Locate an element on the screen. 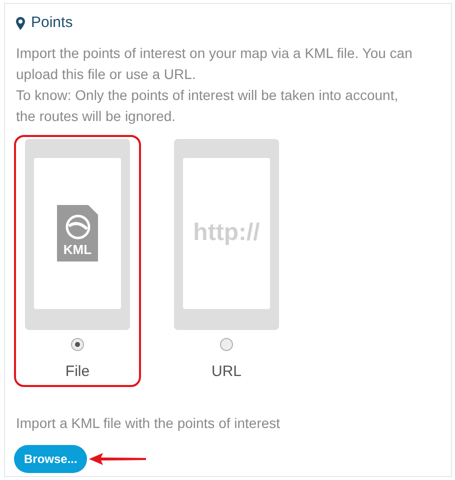 The width and height of the screenshot is (455, 480). arrow-icon is located at coordinates (118, 459).